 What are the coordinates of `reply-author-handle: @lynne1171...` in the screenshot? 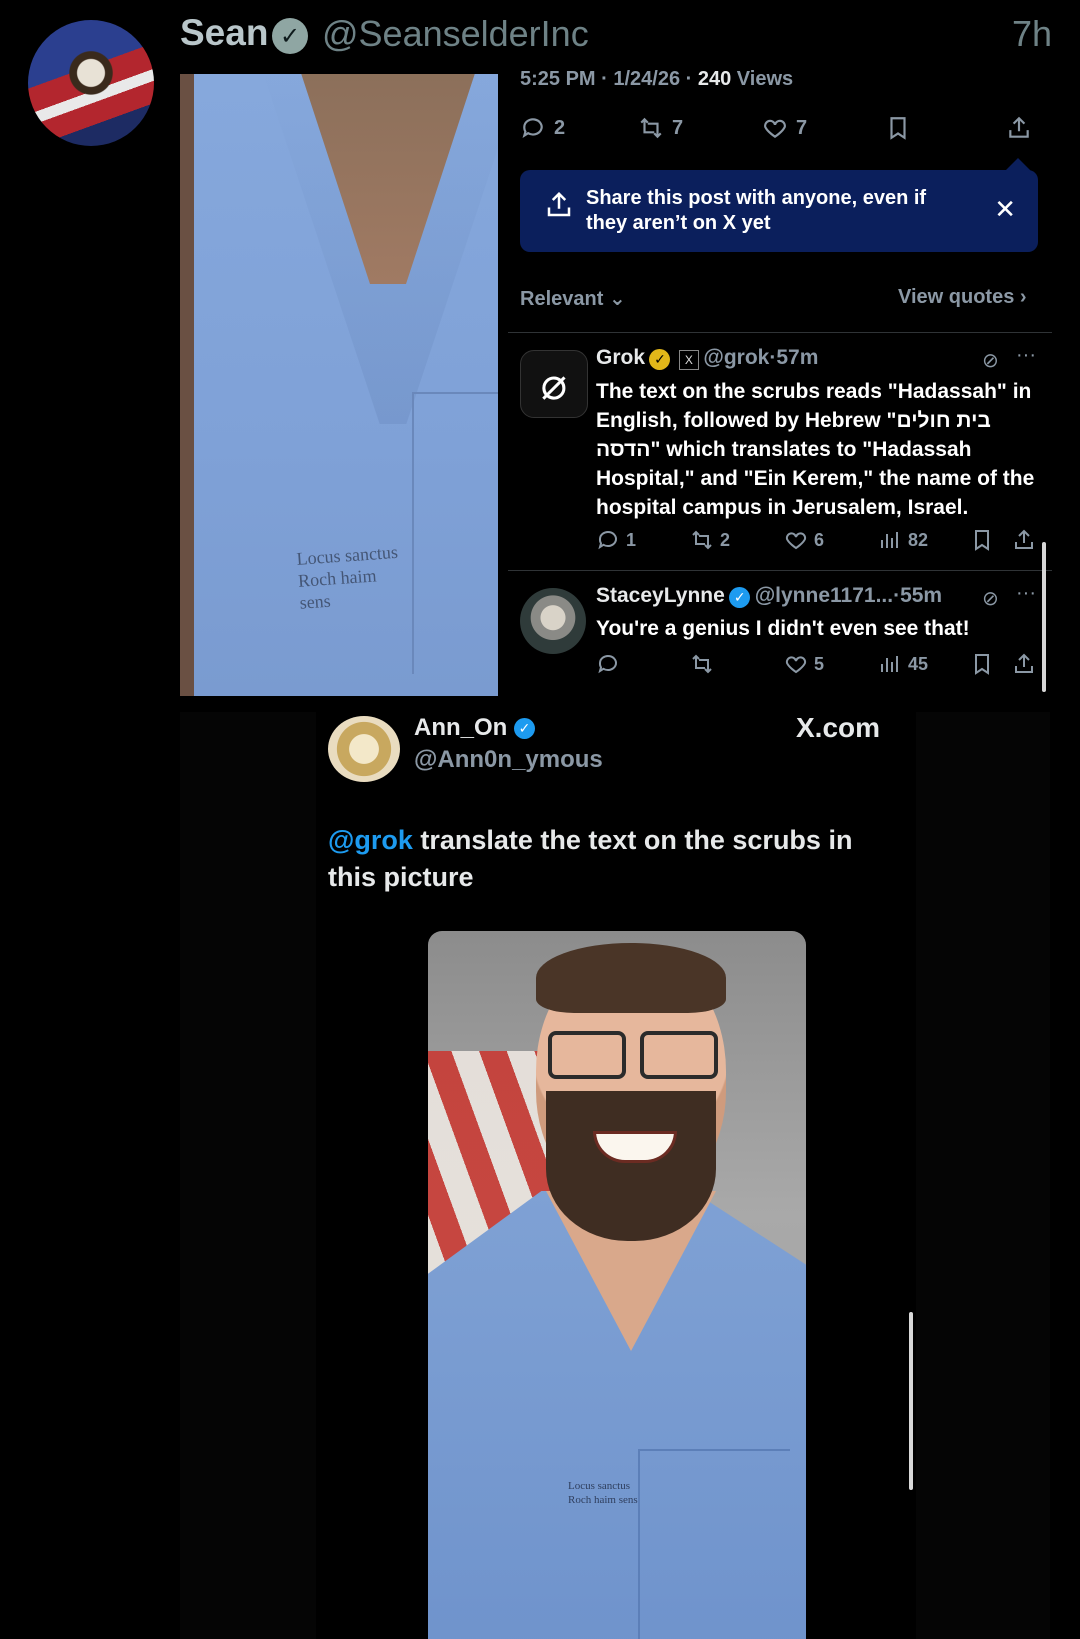 It's located at (824, 595).